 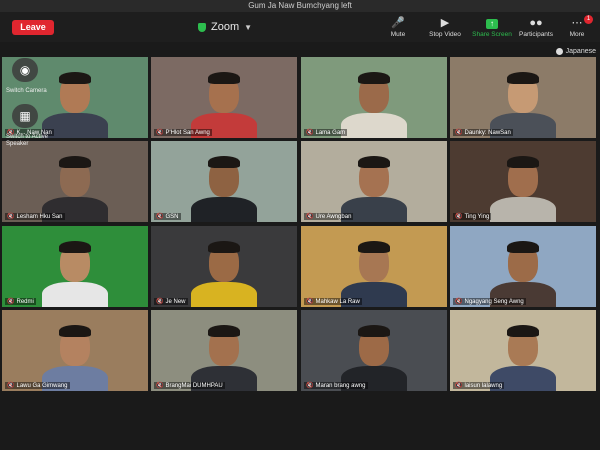 What do you see at coordinates (33, 27) in the screenshot?
I see `leave-button: Leave` at bounding box center [33, 27].